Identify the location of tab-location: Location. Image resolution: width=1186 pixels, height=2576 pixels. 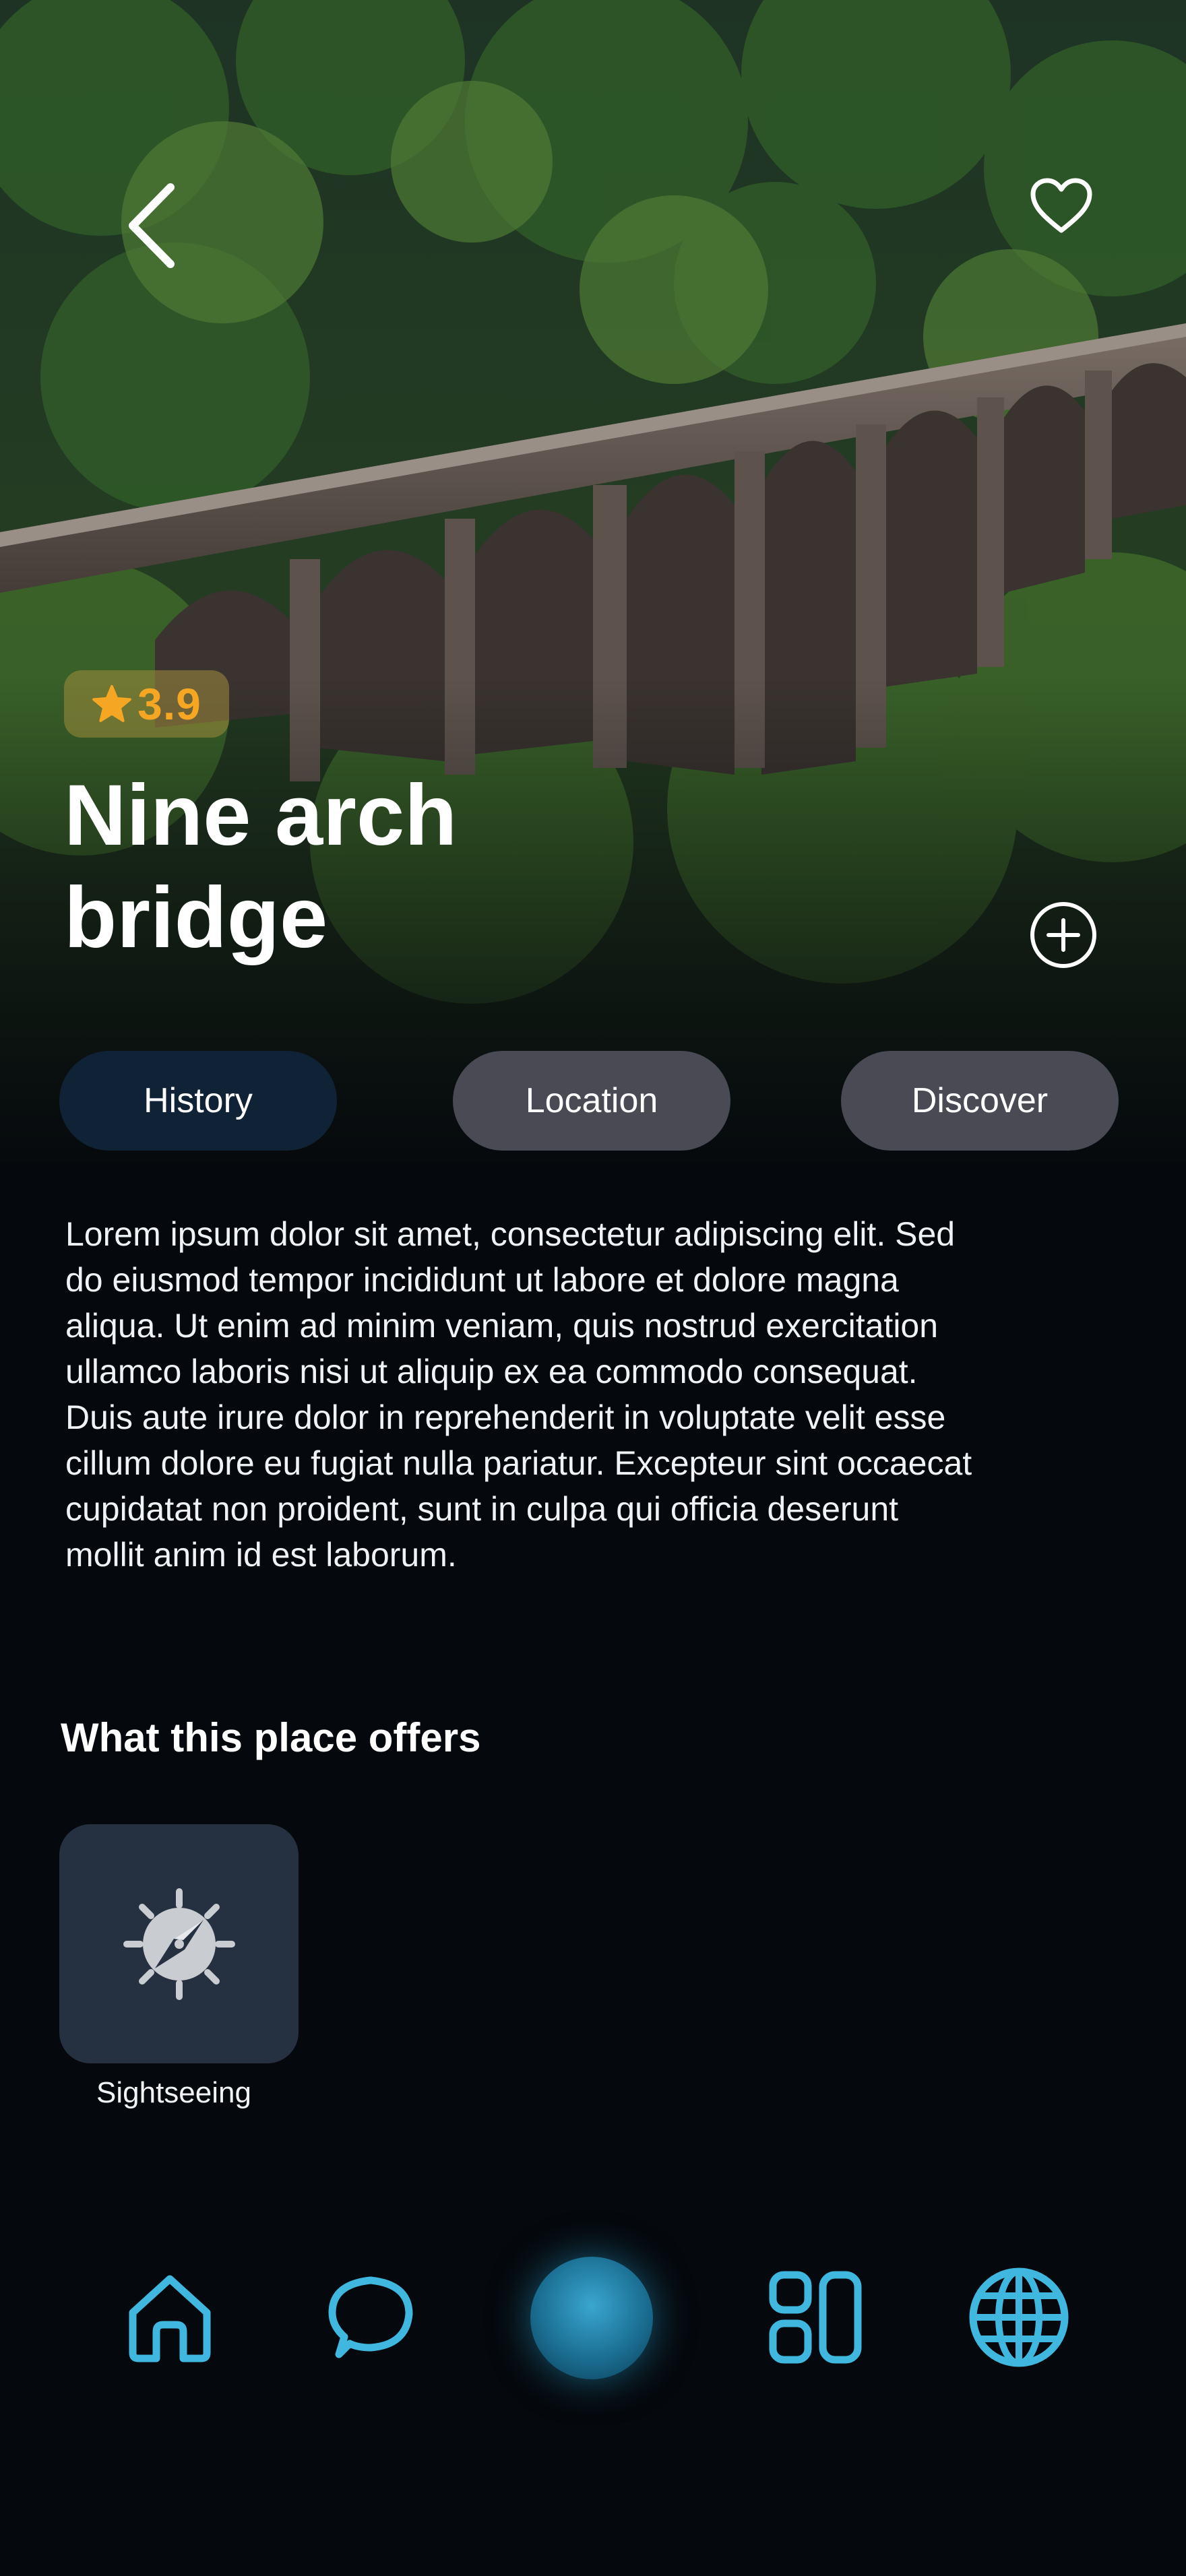
(591, 1101).